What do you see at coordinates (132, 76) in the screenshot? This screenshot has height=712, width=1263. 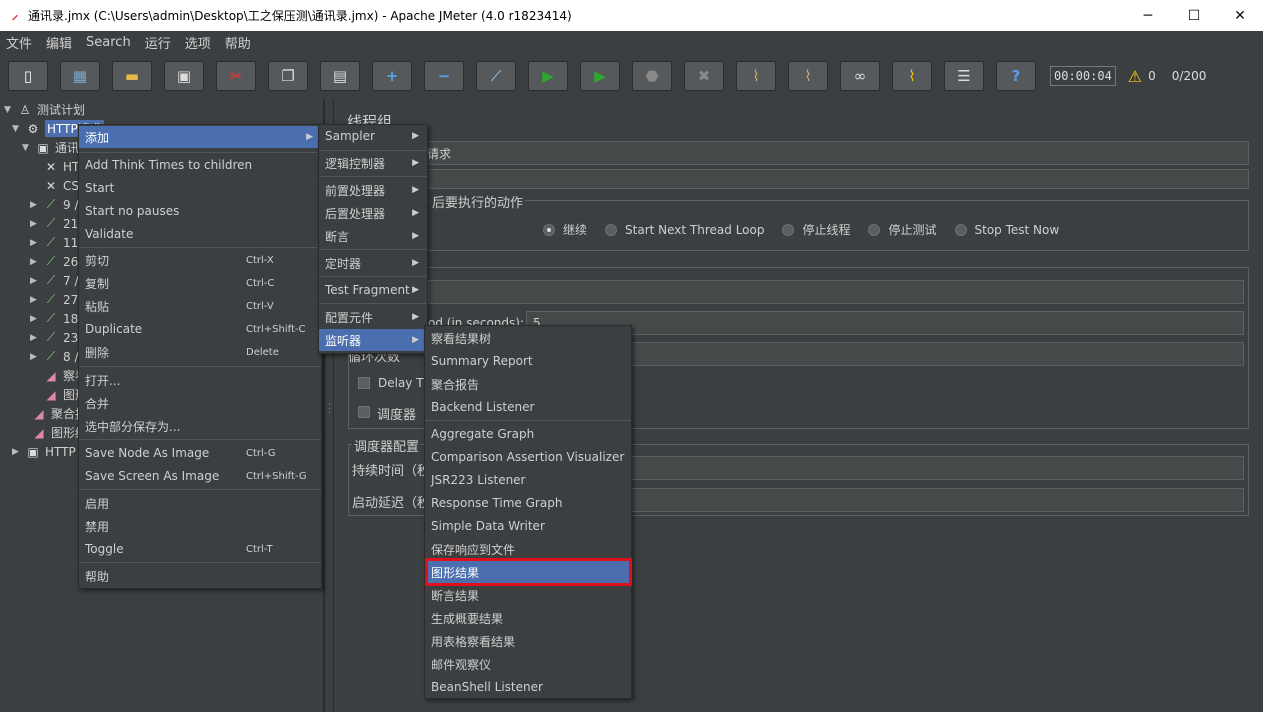 I see `open-button: ▬` at bounding box center [132, 76].